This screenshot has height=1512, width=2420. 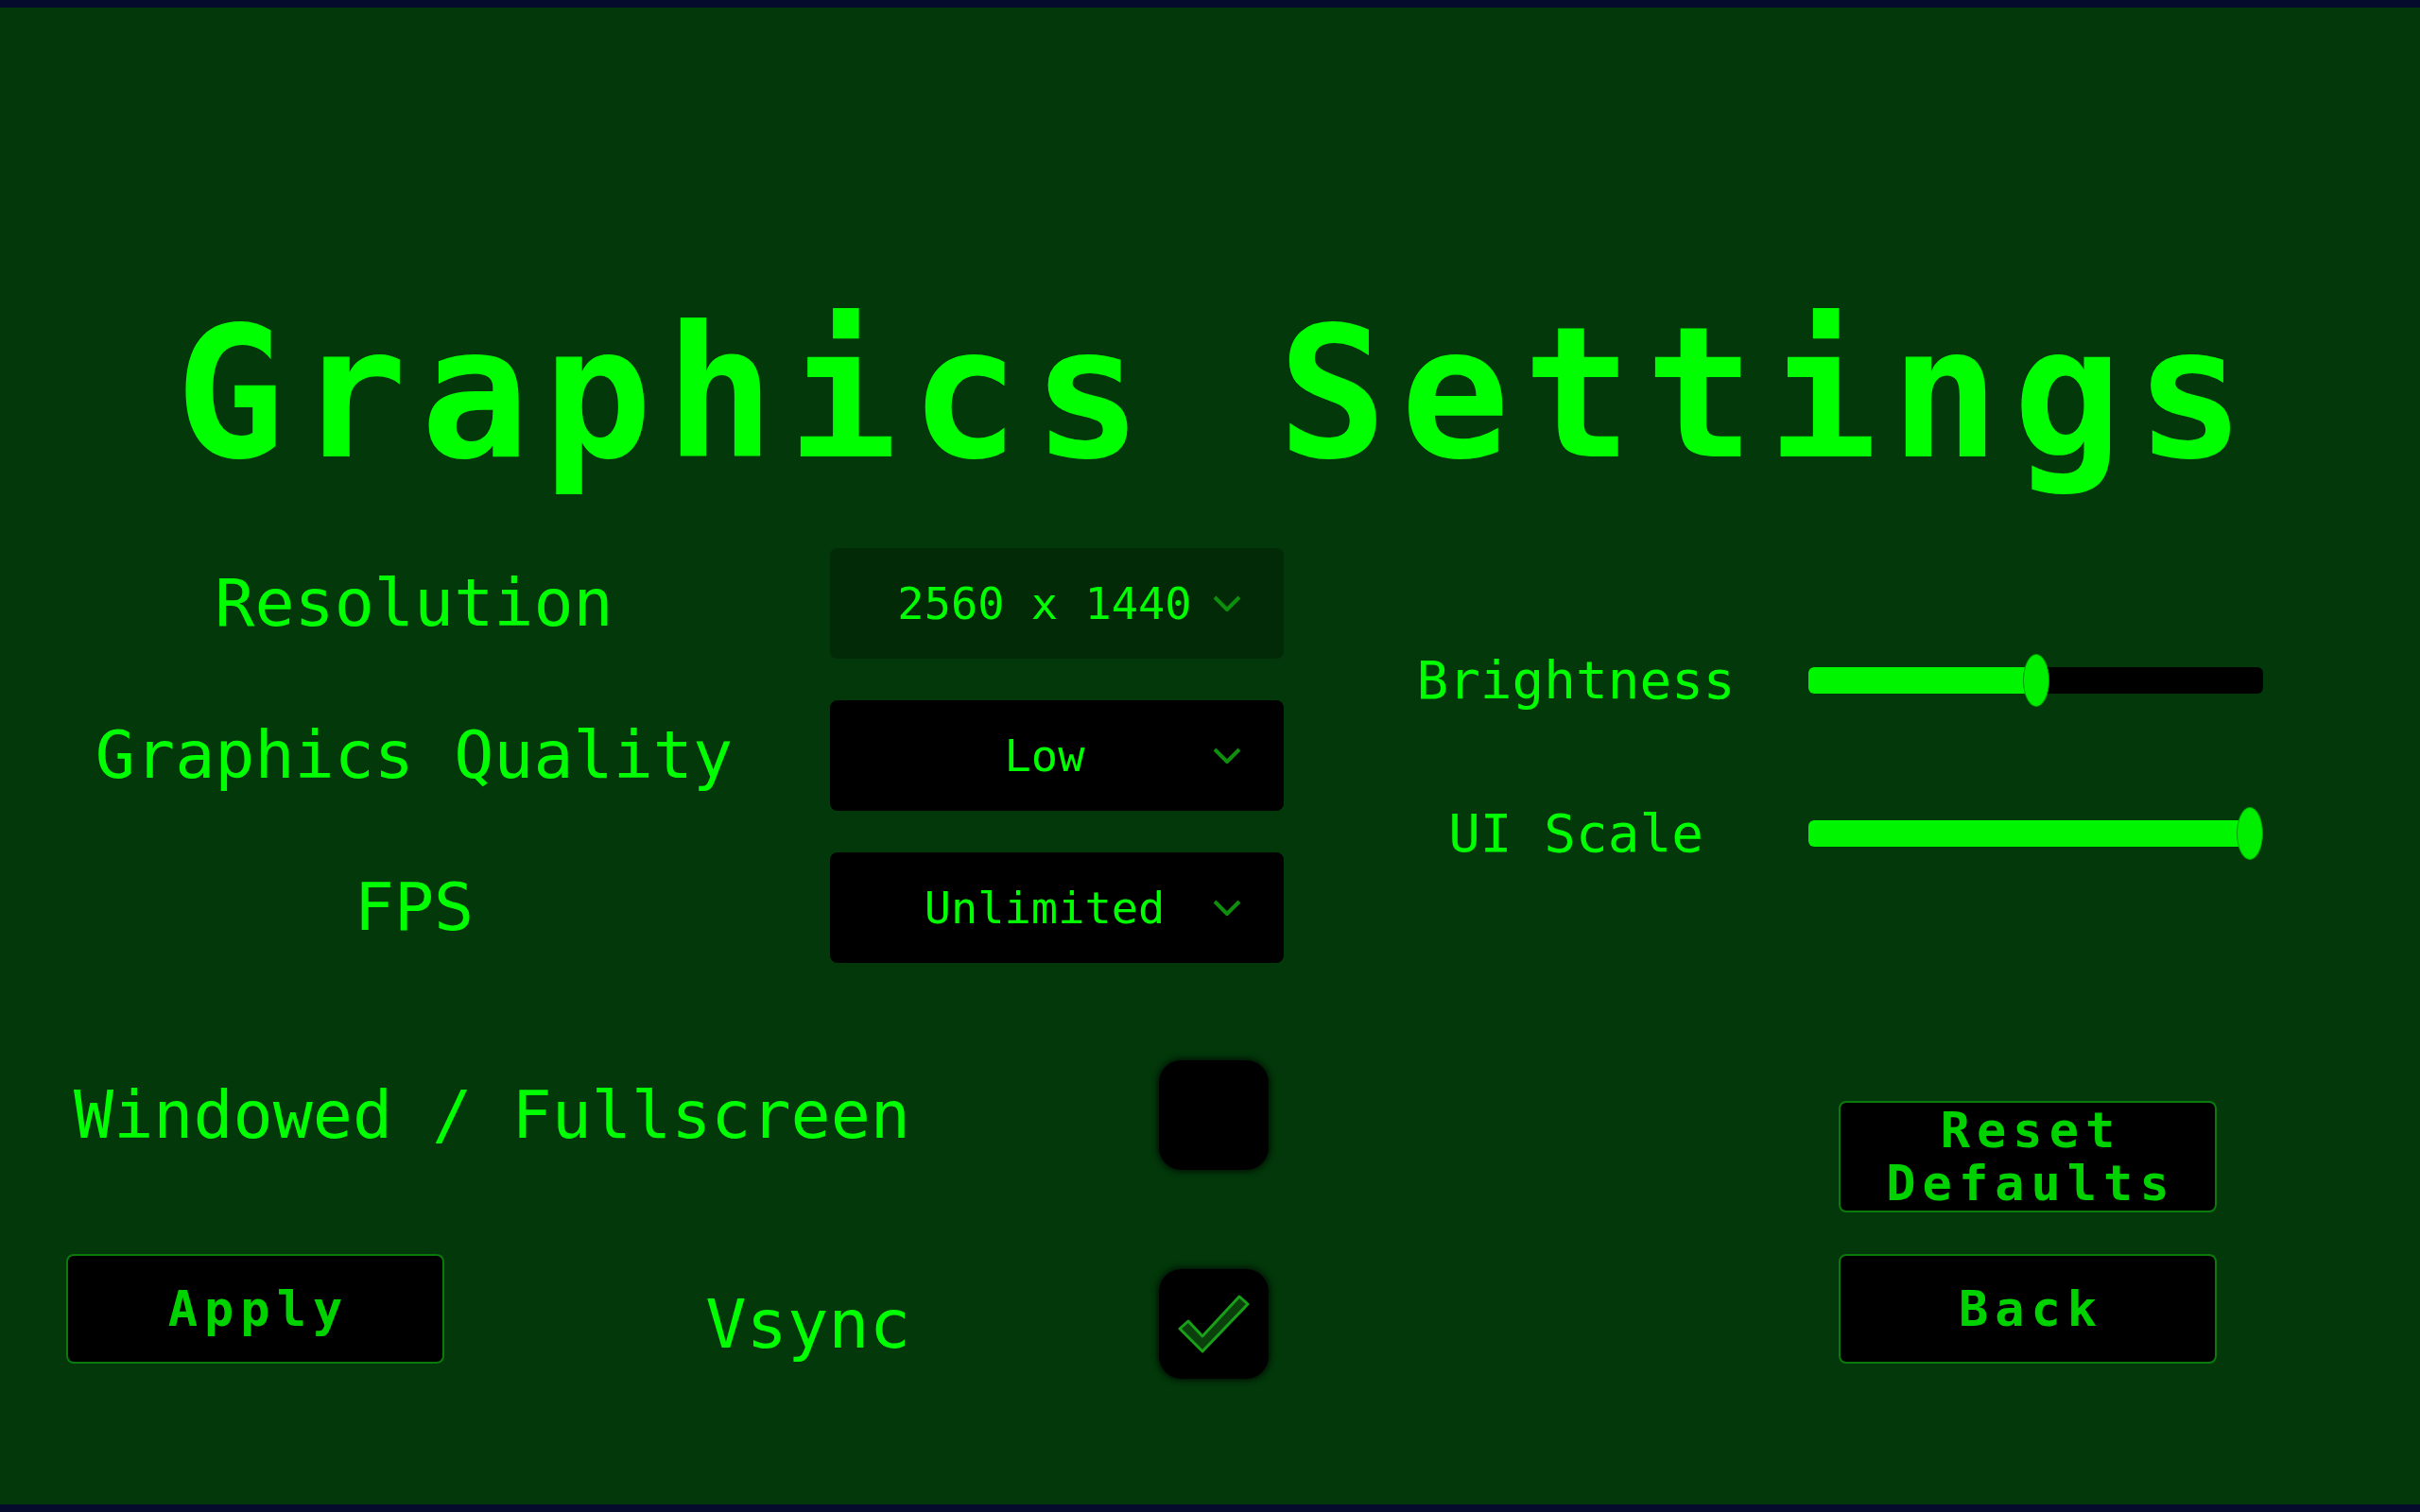 I want to click on setting-label: Graphics Quality, so click(x=414, y=756).